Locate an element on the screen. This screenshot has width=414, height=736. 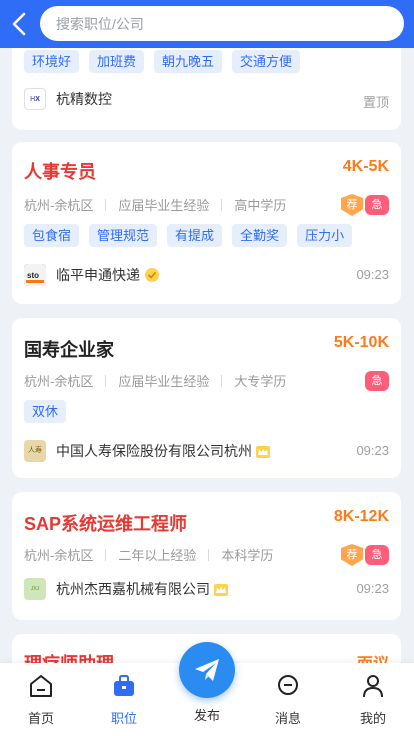
job-meta: 杭州-余杭区 应届毕业生经验 高中学历 is located at coordinates (155, 204).